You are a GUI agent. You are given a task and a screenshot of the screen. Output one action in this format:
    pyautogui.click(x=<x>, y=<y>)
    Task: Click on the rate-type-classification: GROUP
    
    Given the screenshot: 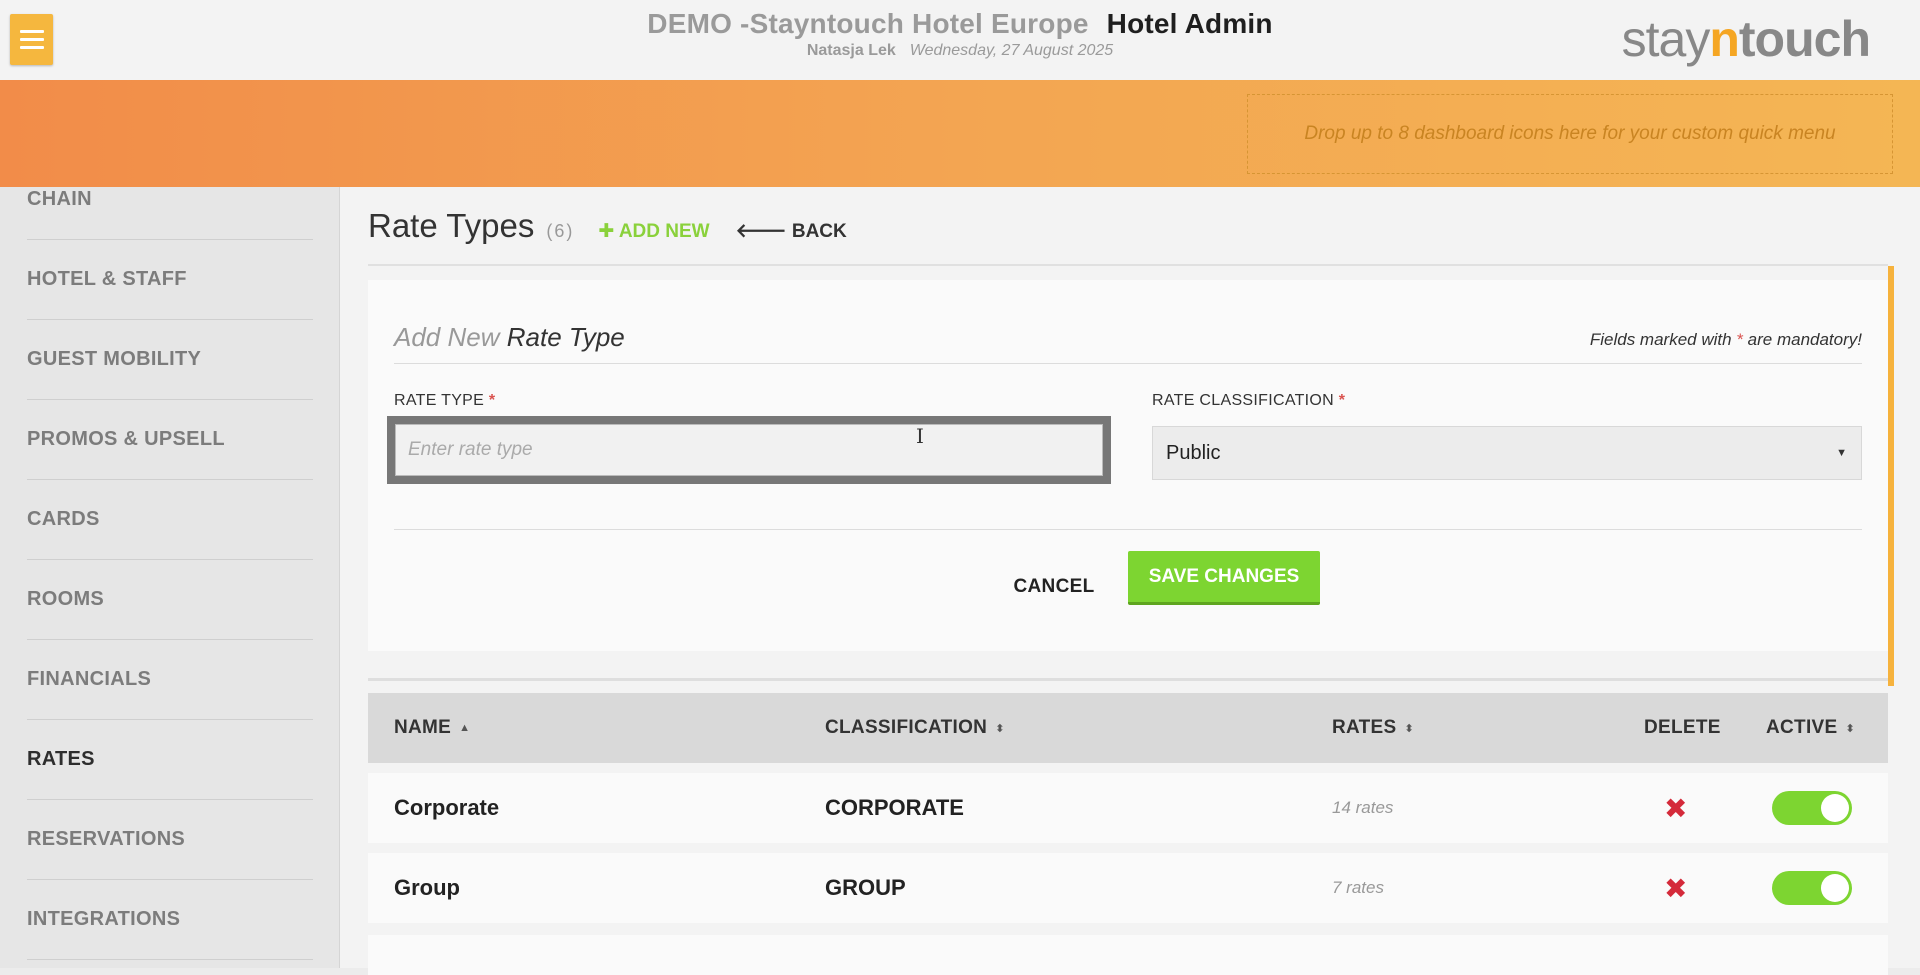 What is the action you would take?
    pyautogui.click(x=865, y=887)
    